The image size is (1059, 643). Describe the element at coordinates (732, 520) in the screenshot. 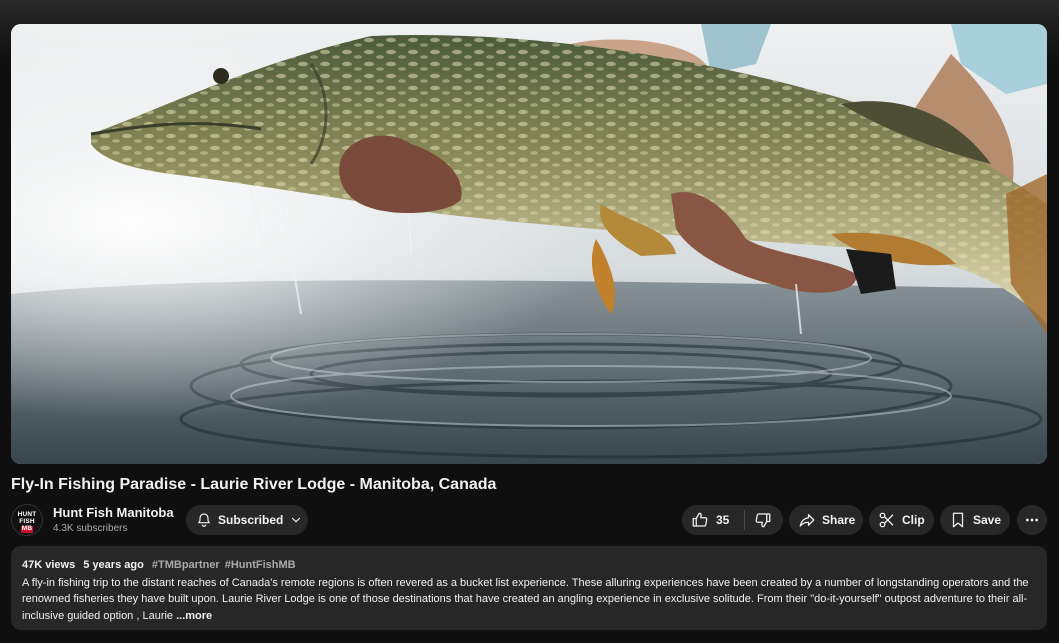

I see `like-dislike-group: 35` at that location.